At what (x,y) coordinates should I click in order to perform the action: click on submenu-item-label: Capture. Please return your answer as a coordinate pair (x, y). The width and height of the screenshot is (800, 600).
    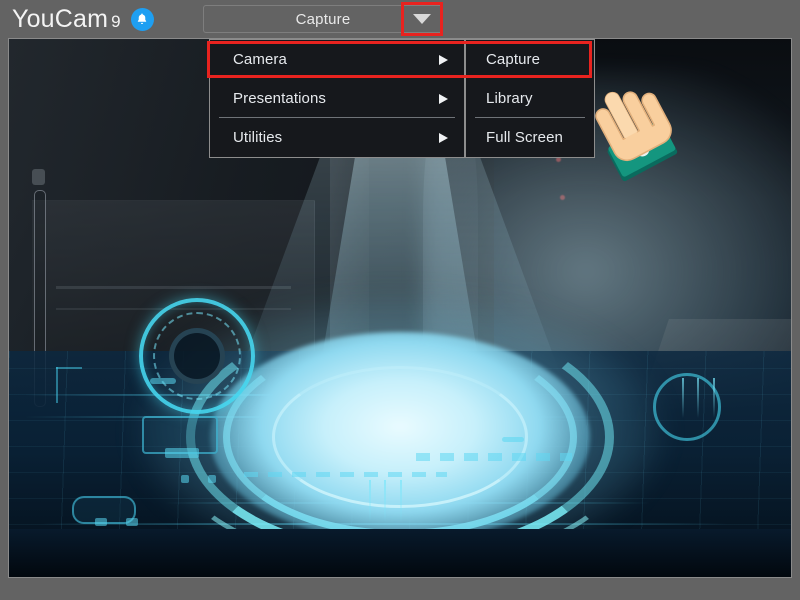
    Looking at the image, I should click on (513, 59).